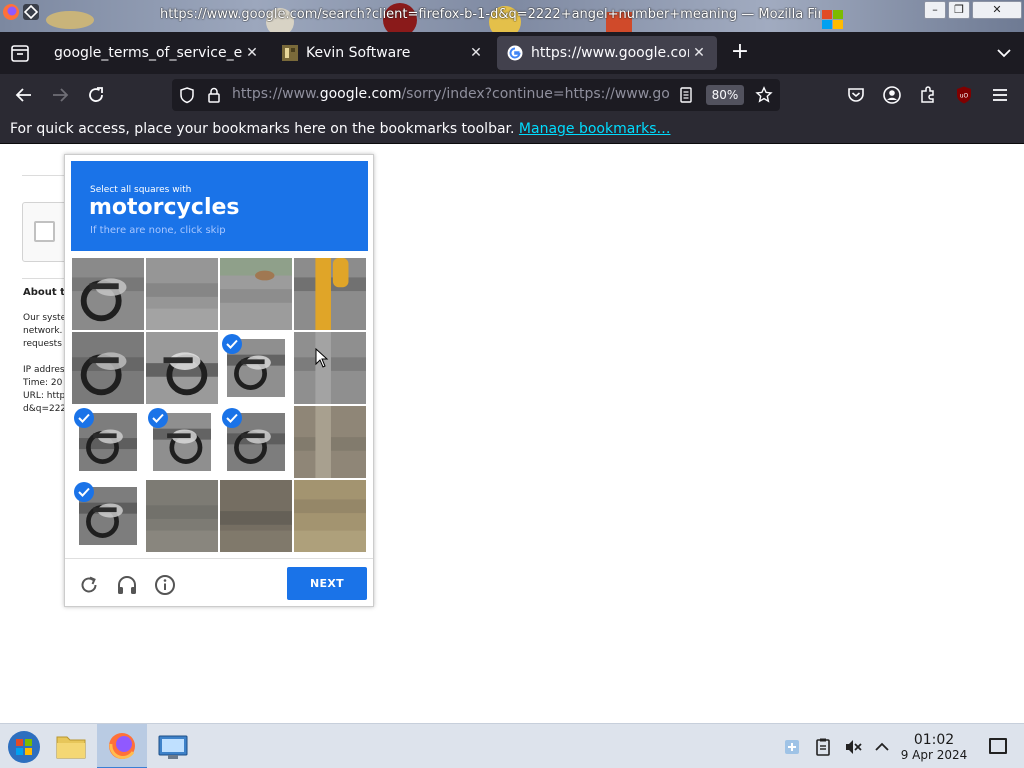  What do you see at coordinates (998, 746) in the screenshot?
I see `show-desktop-button` at bounding box center [998, 746].